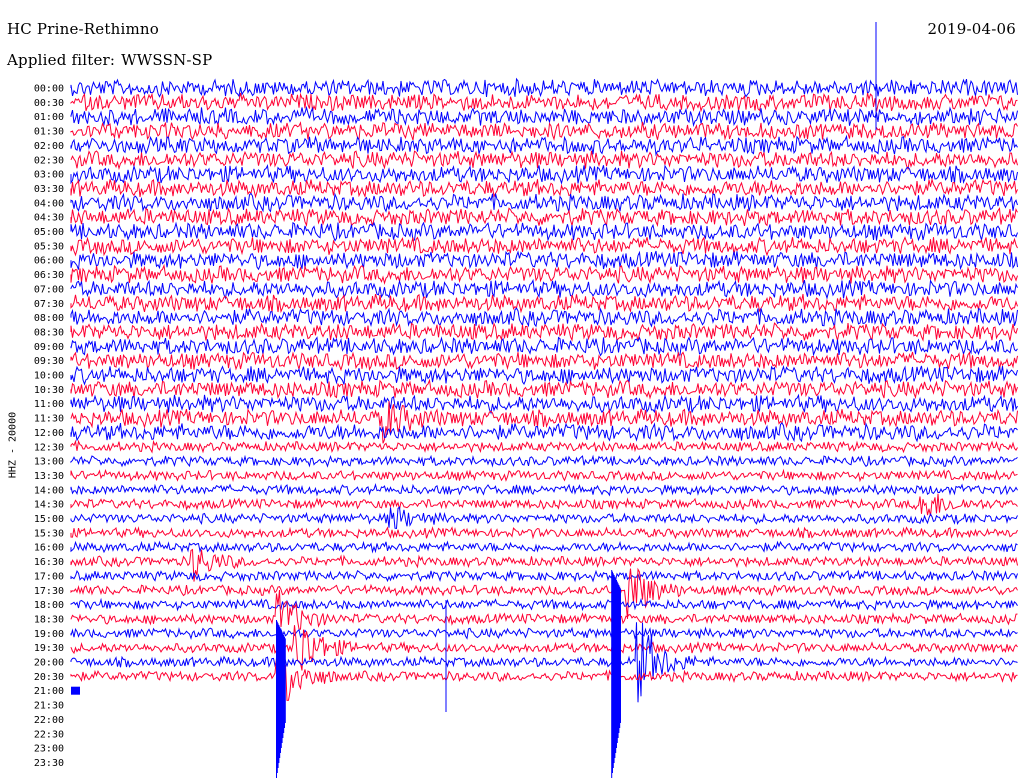 This screenshot has height=780, width=1024. I want to click on tick-label-0130: 01:30, so click(49, 132).